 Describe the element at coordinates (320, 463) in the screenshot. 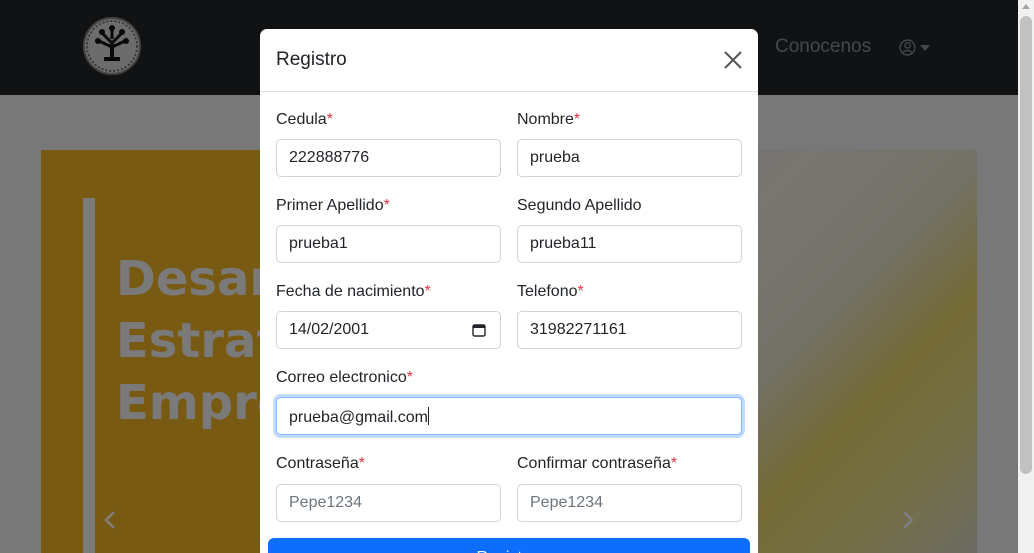

I see `contrasena-label: Contraseña*` at that location.